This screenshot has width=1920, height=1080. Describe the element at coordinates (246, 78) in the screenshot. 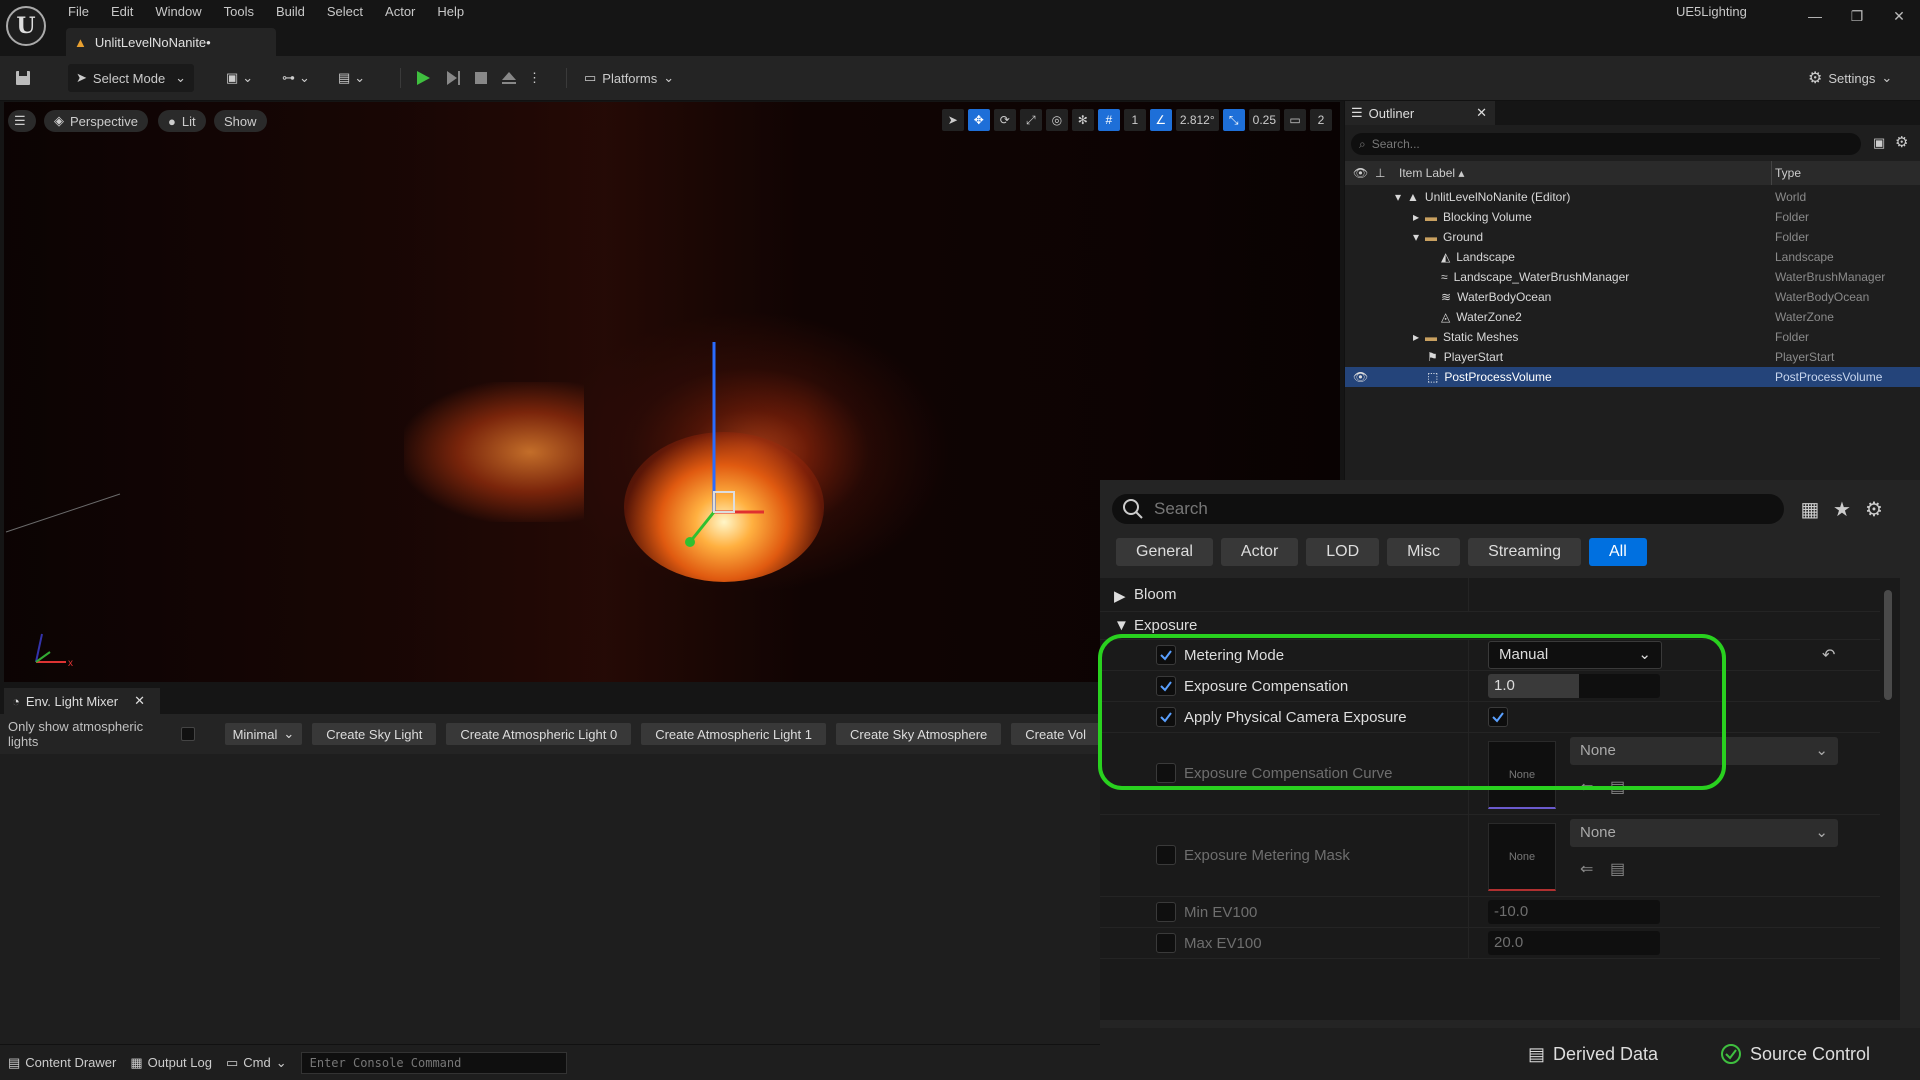

I see `add-actor-button: ▣ ⌄` at that location.